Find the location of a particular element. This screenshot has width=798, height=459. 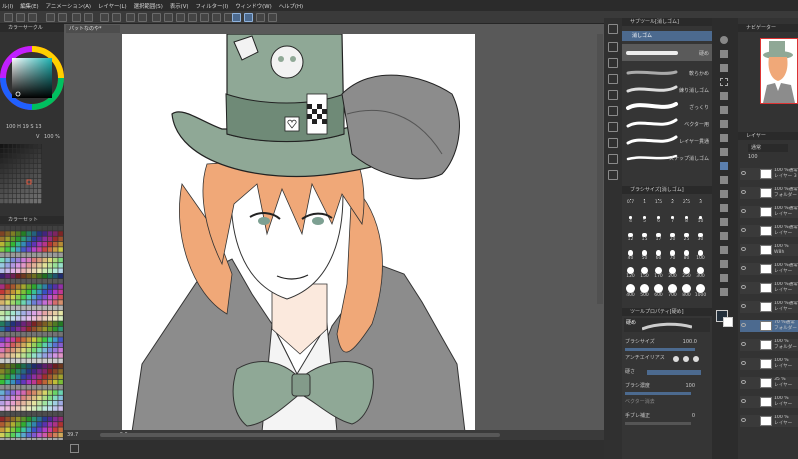

brush-size-preset: 7 is located at coordinates (672, 223).